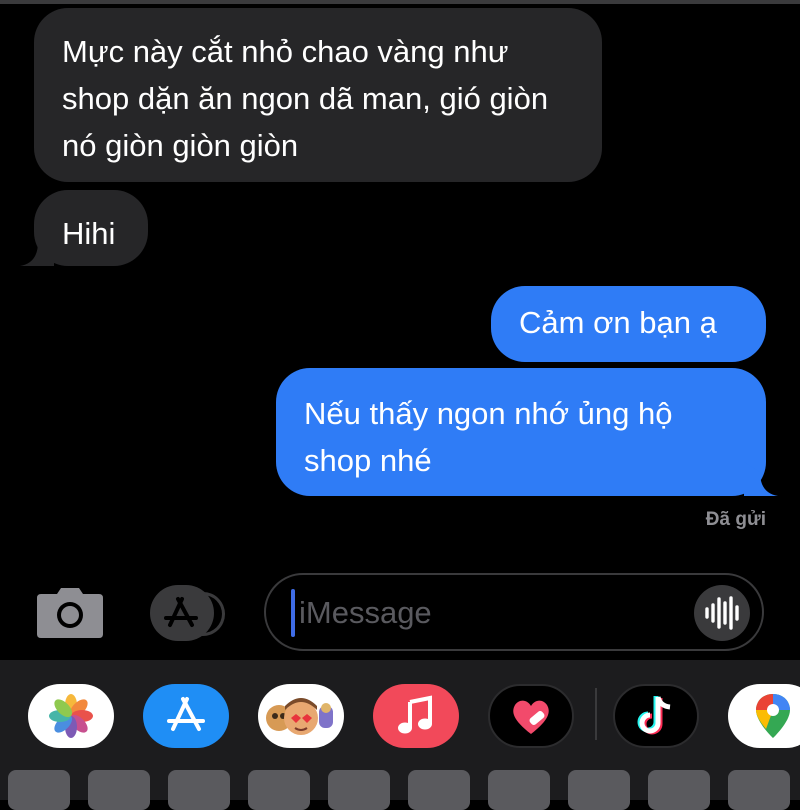  What do you see at coordinates (596, 714) in the screenshot?
I see `drawer-divider` at bounding box center [596, 714].